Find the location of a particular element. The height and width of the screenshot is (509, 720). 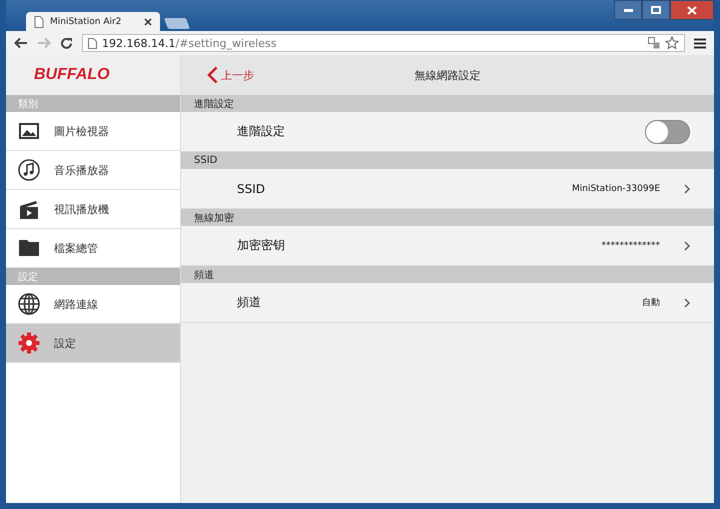

row-value: 自動 is located at coordinates (651, 302).